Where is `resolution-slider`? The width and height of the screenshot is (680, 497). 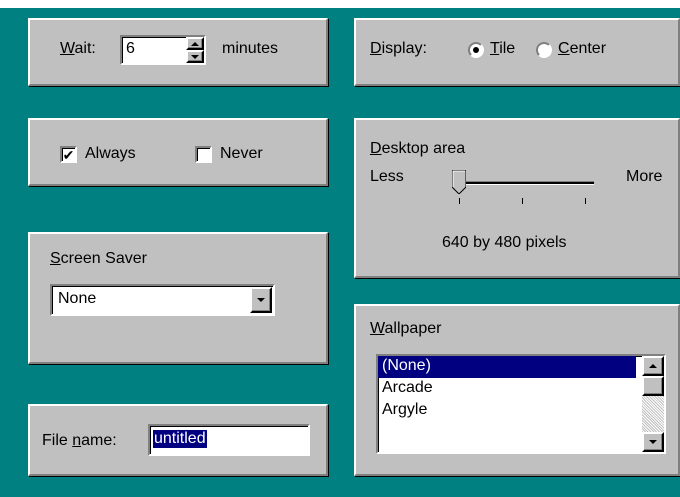
resolution-slider is located at coordinates (526, 189).